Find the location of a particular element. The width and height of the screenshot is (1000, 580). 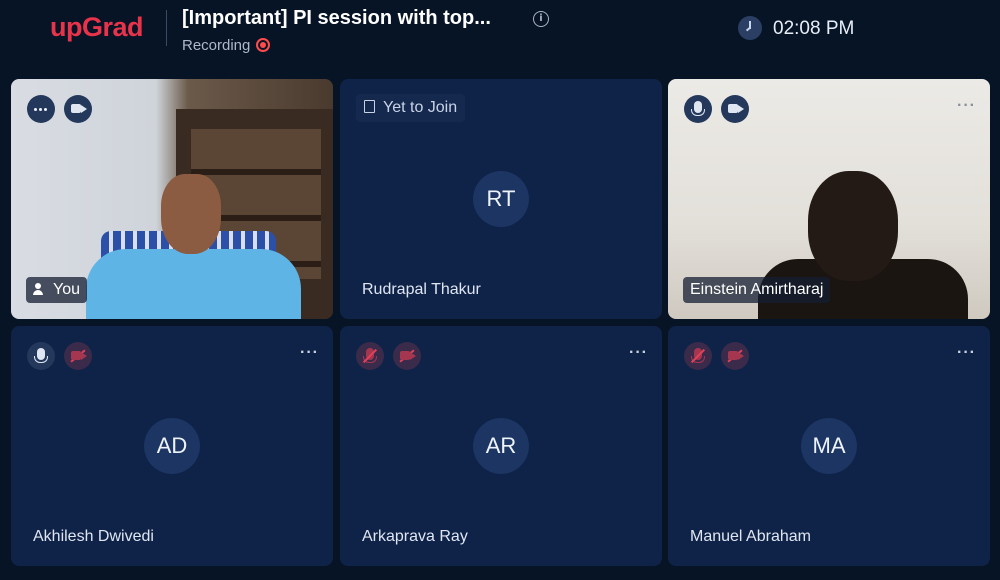

avatar: MA is located at coordinates (829, 446).